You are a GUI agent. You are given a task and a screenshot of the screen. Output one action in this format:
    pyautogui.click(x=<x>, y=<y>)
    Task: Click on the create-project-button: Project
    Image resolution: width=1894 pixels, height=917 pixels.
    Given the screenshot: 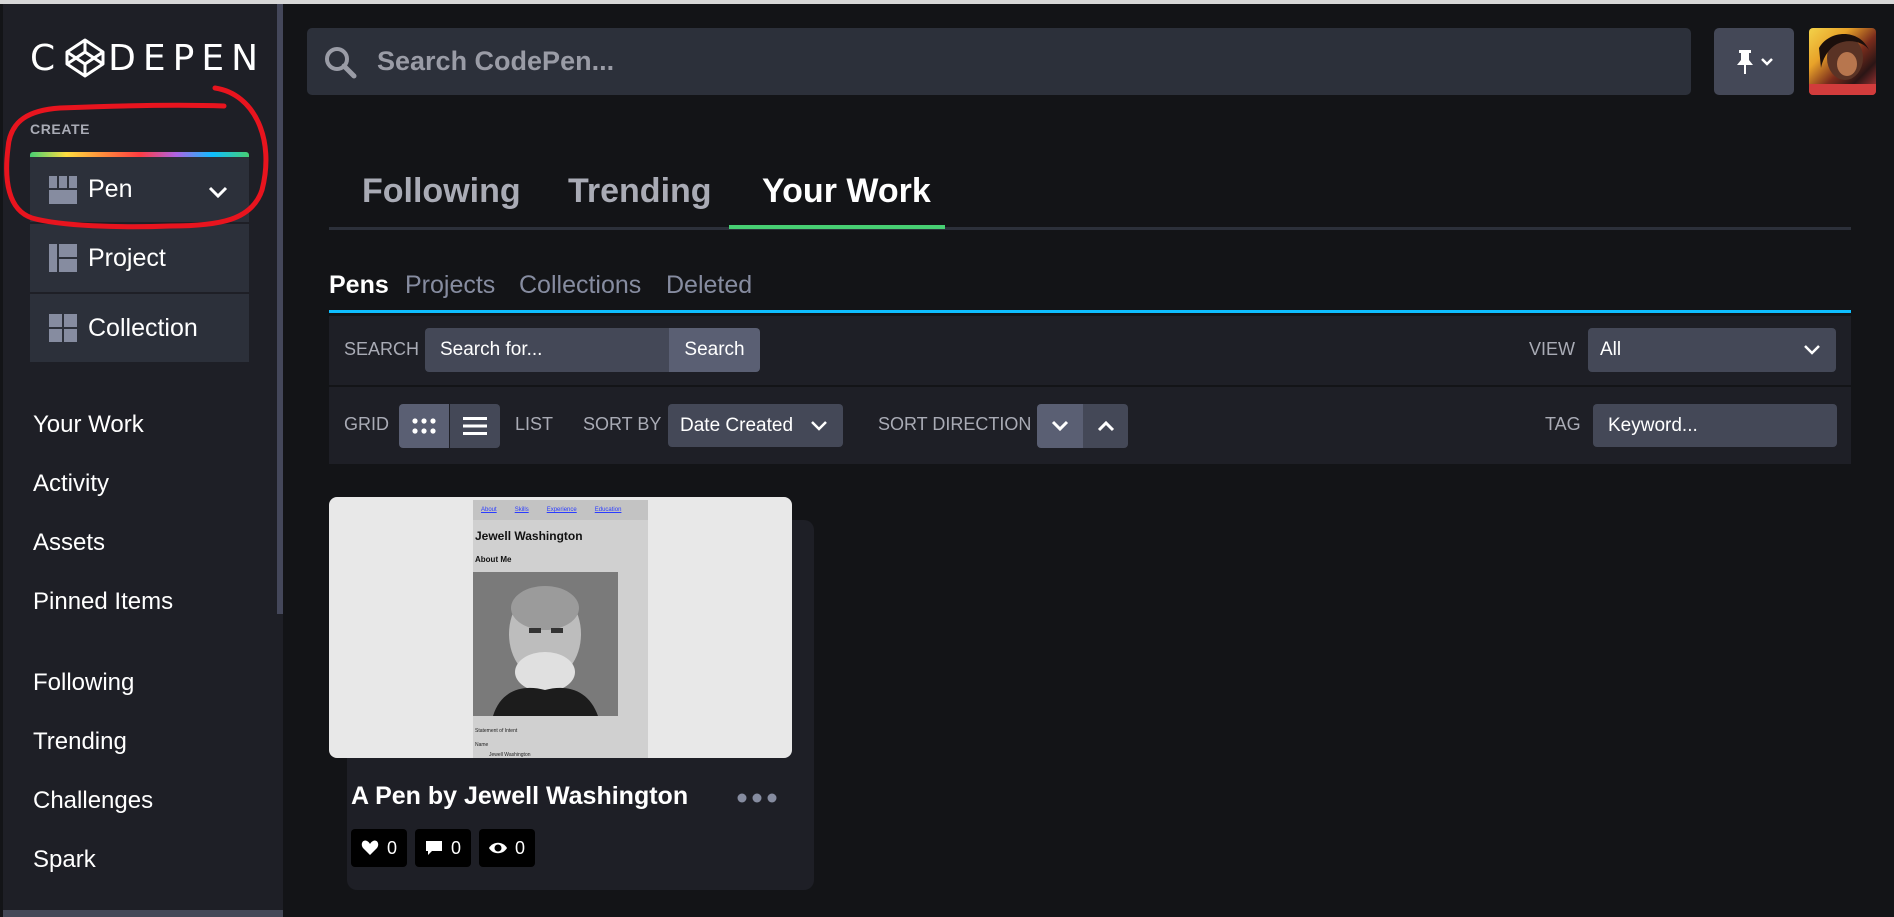 What is the action you would take?
    pyautogui.click(x=139, y=259)
    